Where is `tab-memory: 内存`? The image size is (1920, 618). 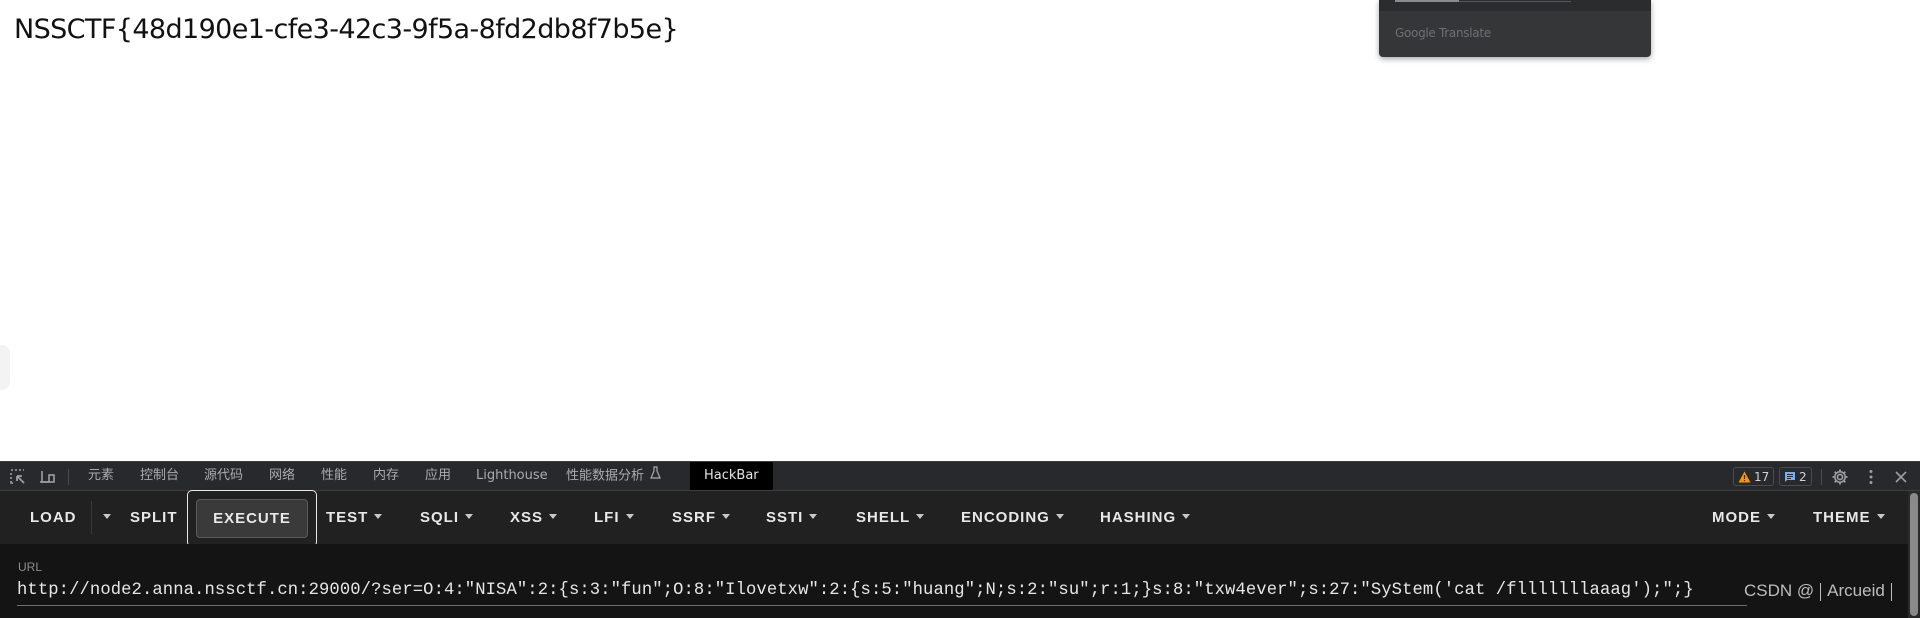
tab-memory: 内存 is located at coordinates (386, 476).